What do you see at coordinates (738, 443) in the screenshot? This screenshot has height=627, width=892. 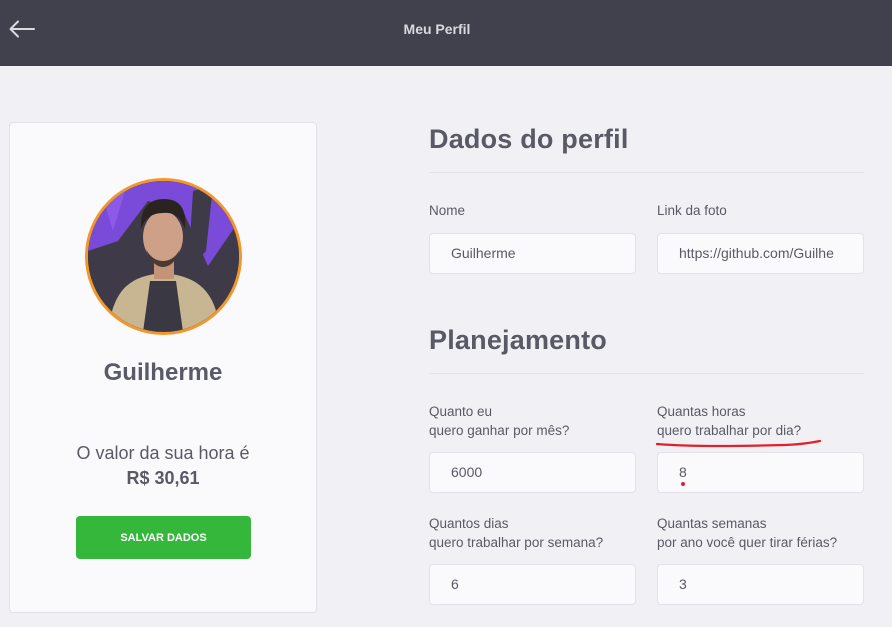 I see `annotation-underline` at bounding box center [738, 443].